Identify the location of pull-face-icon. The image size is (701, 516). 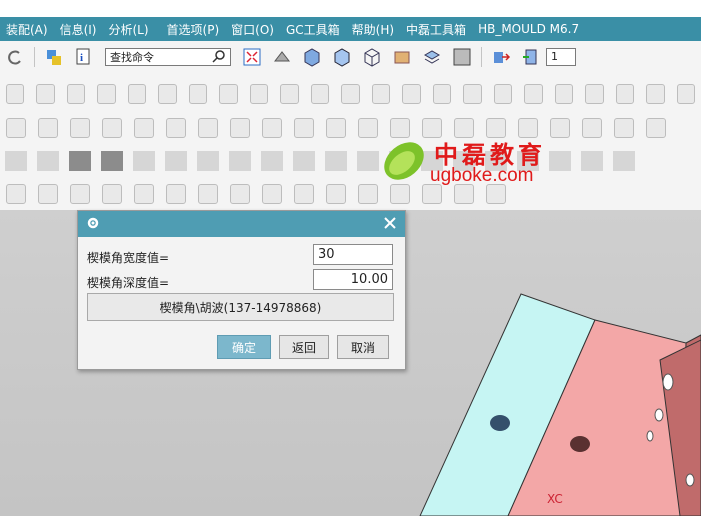
(594, 94).